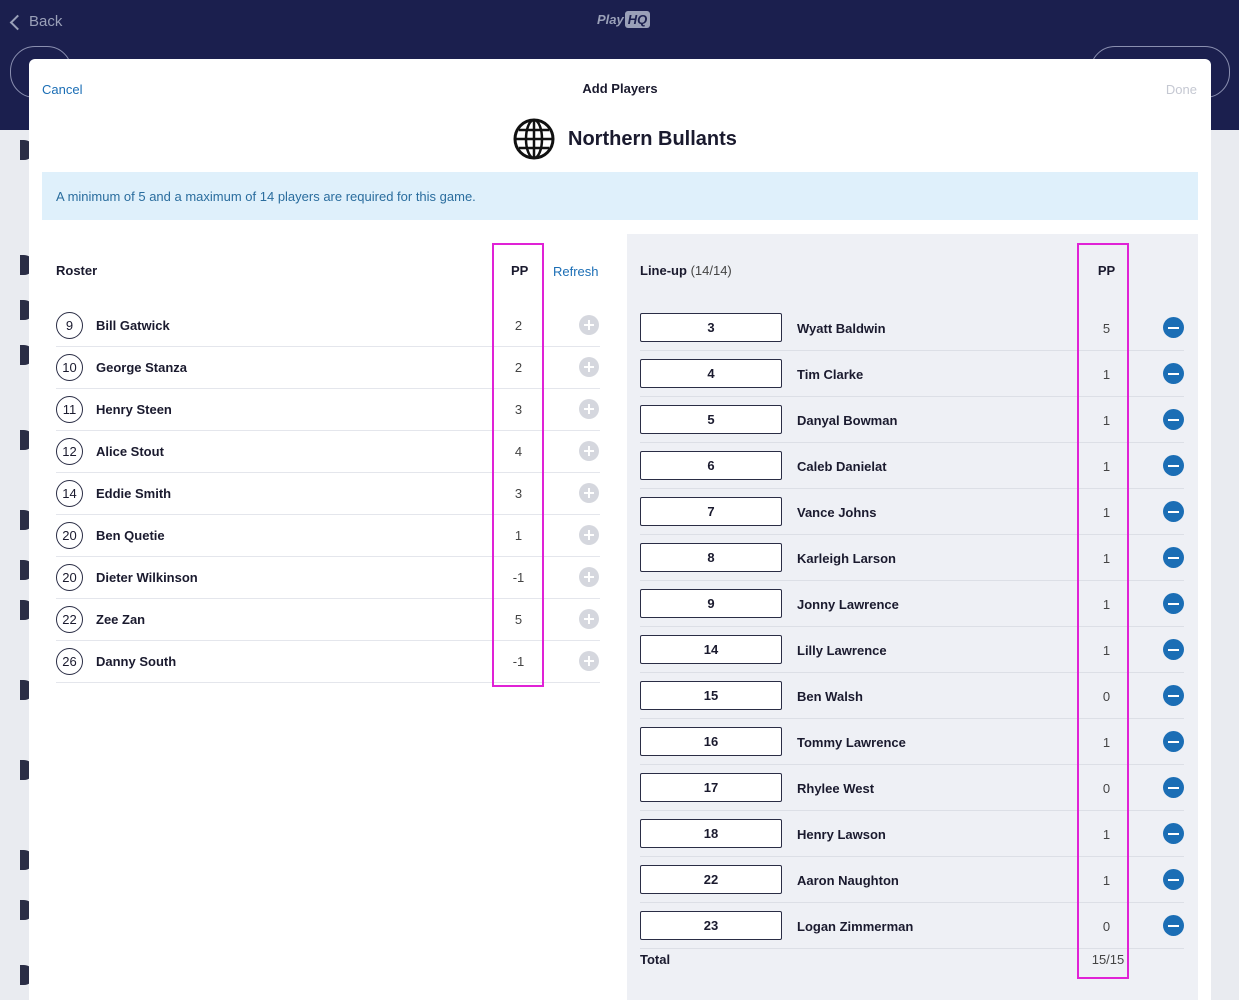 The width and height of the screenshot is (1239, 1000). What do you see at coordinates (518, 409) in the screenshot?
I see `player-pp: 3` at bounding box center [518, 409].